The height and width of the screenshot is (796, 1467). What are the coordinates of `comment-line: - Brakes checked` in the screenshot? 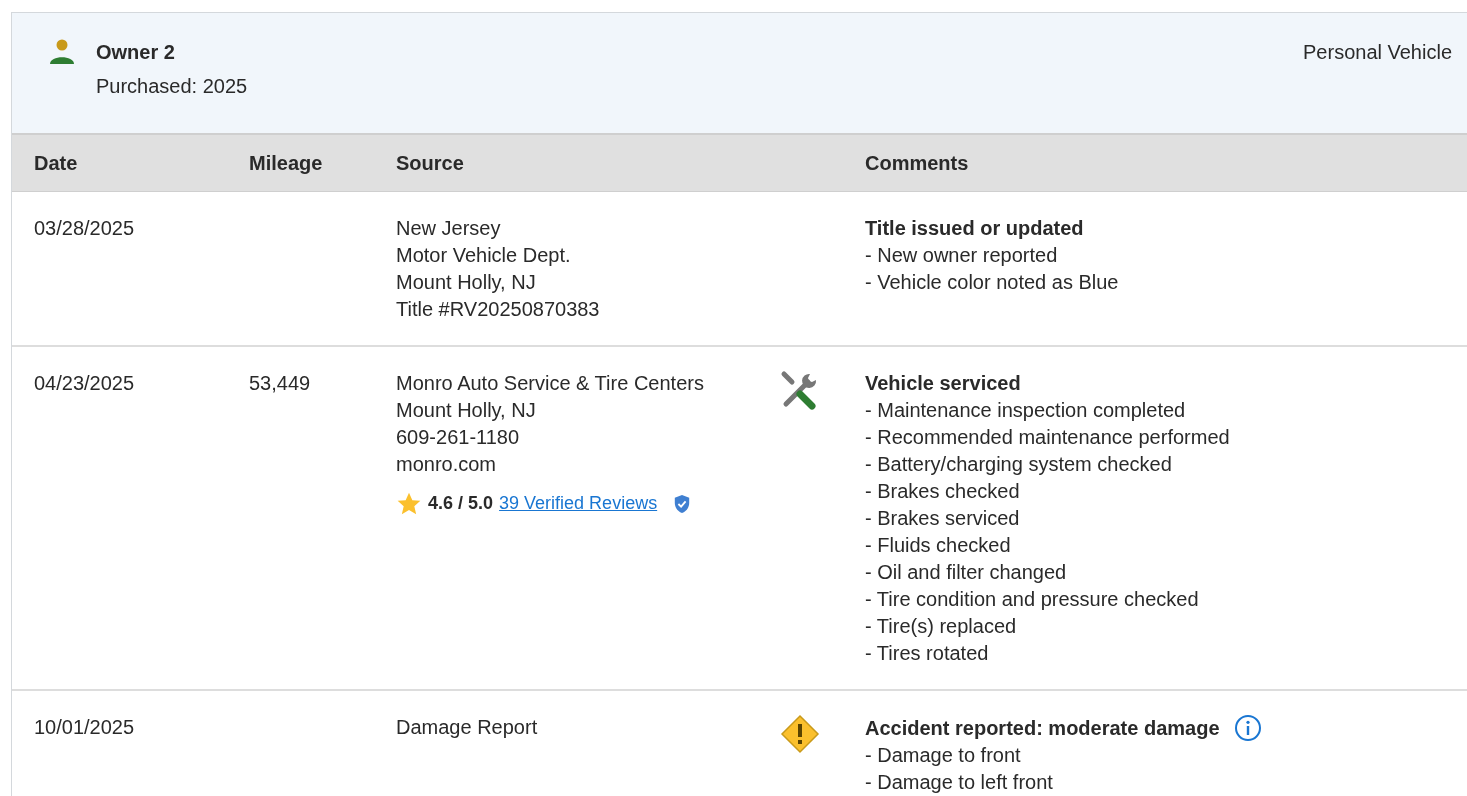 It's located at (943, 491).